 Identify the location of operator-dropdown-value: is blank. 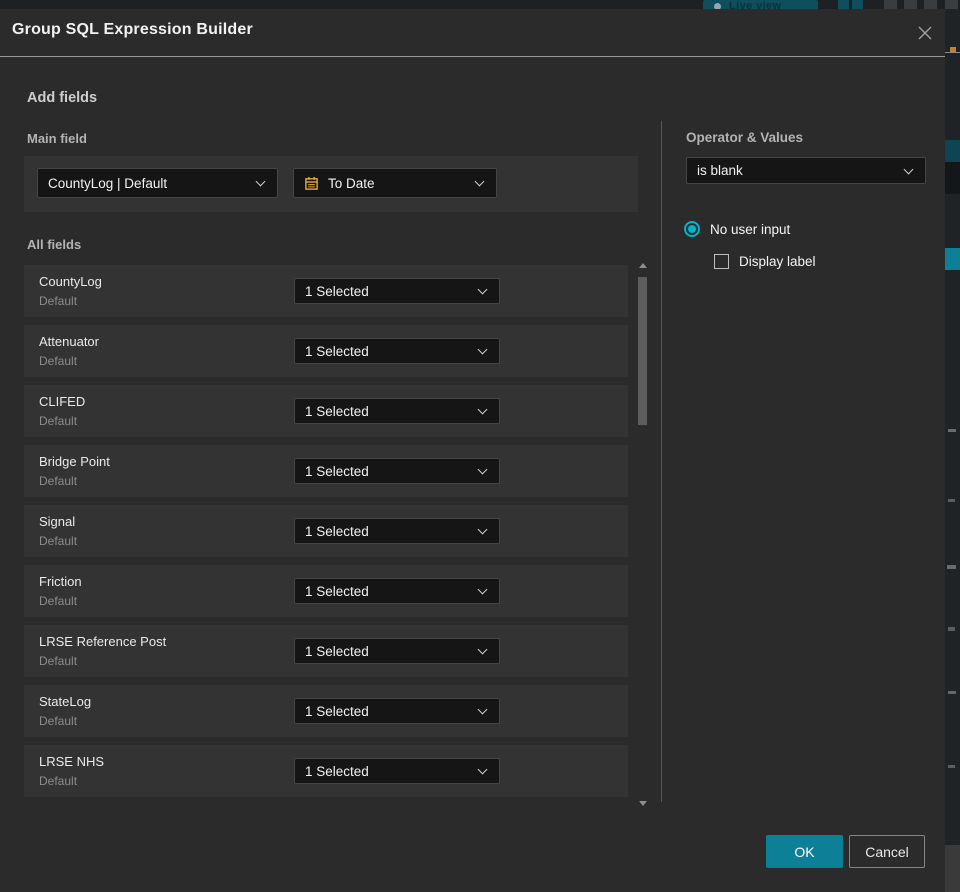
(720, 170).